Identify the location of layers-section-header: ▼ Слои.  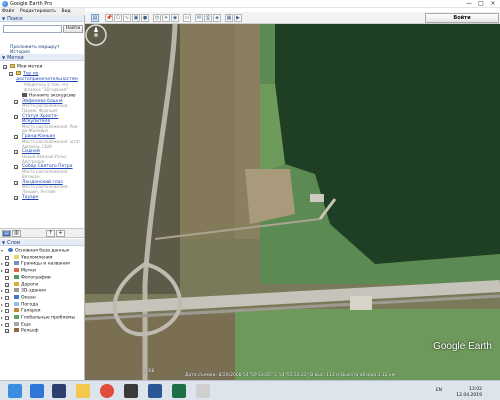
(42, 242).